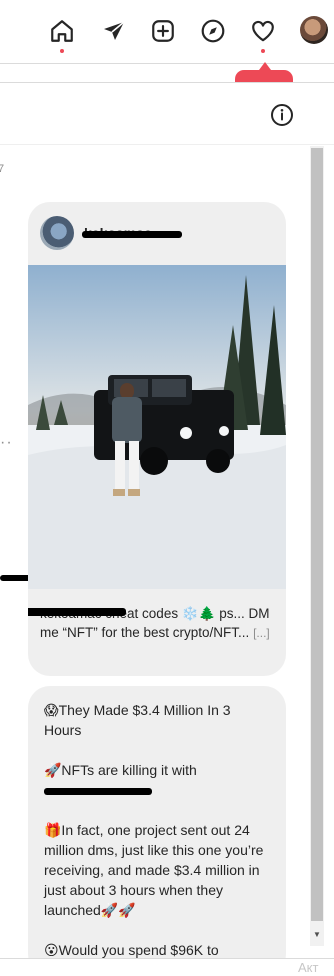 The height and width of the screenshot is (976, 334). What do you see at coordinates (261, 633) in the screenshot?
I see `see-more-link: [...]` at bounding box center [261, 633].